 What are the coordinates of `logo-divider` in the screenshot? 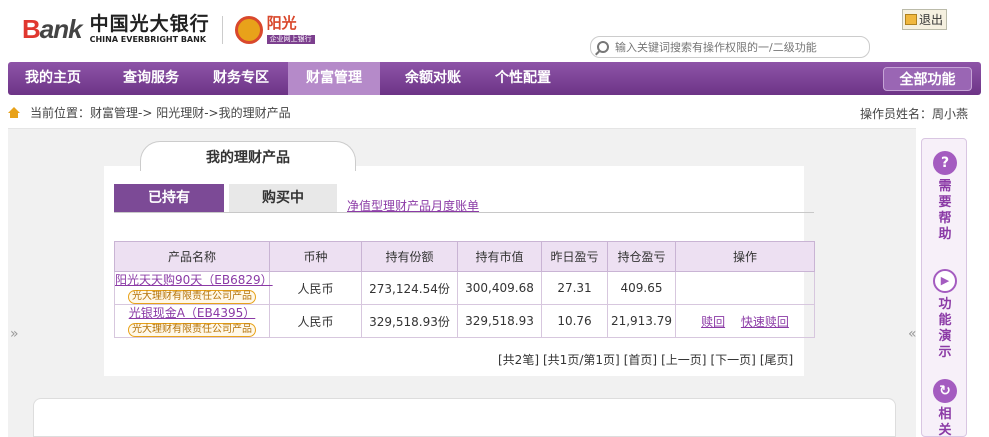 It's located at (222, 29).